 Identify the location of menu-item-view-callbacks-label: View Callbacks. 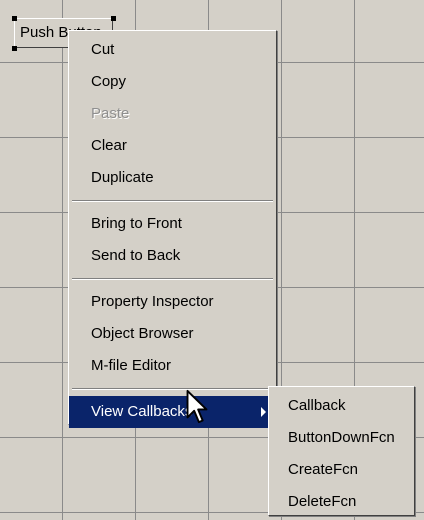
(142, 411).